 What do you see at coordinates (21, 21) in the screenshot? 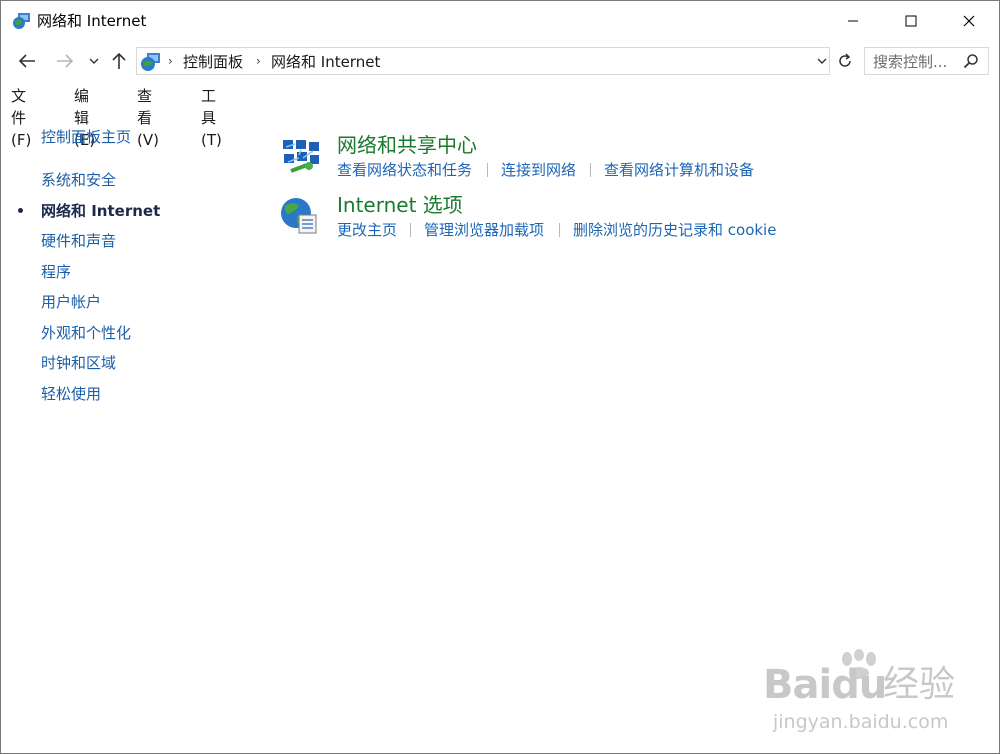
I see `network-globe-icon` at bounding box center [21, 21].